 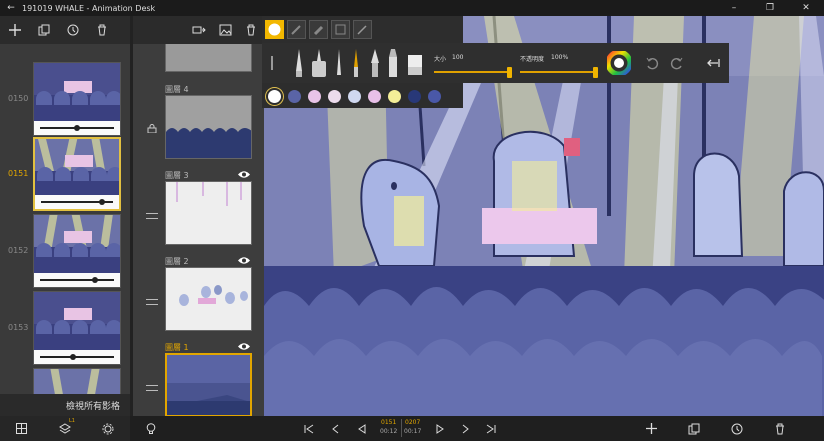 What do you see at coordinates (198, 379) in the screenshot?
I see `layer-item-1: 圖層 1` at bounding box center [198, 379].